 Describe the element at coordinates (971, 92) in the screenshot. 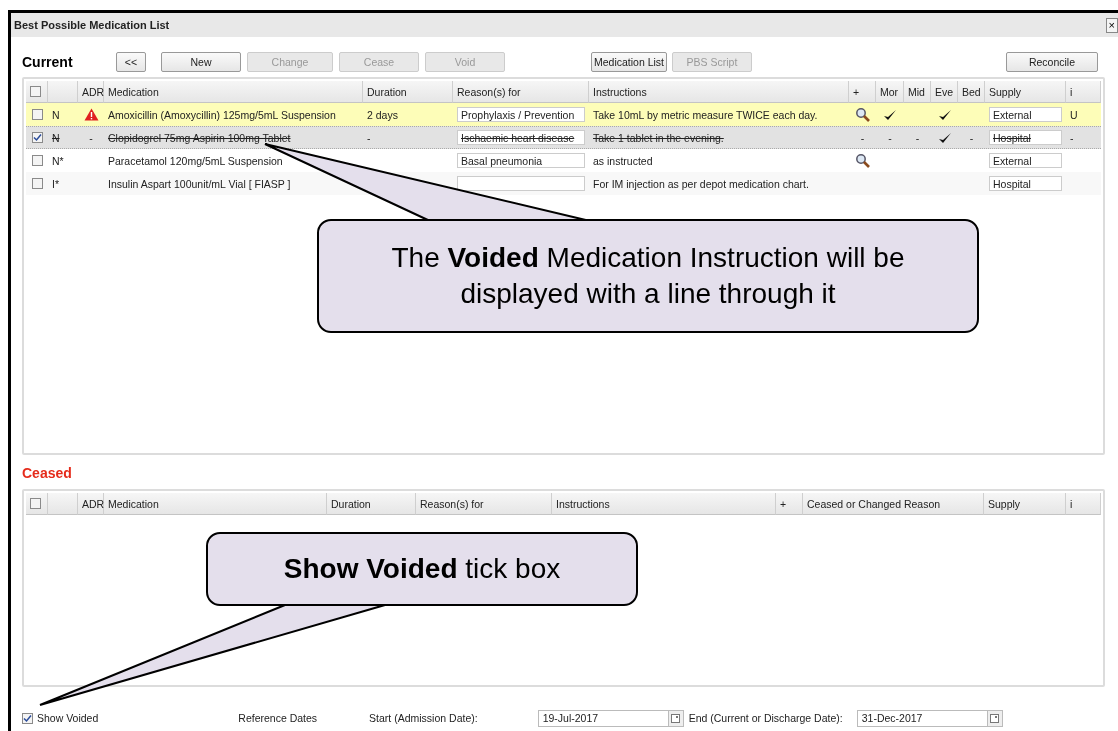

I see `column-header: Bed` at that location.